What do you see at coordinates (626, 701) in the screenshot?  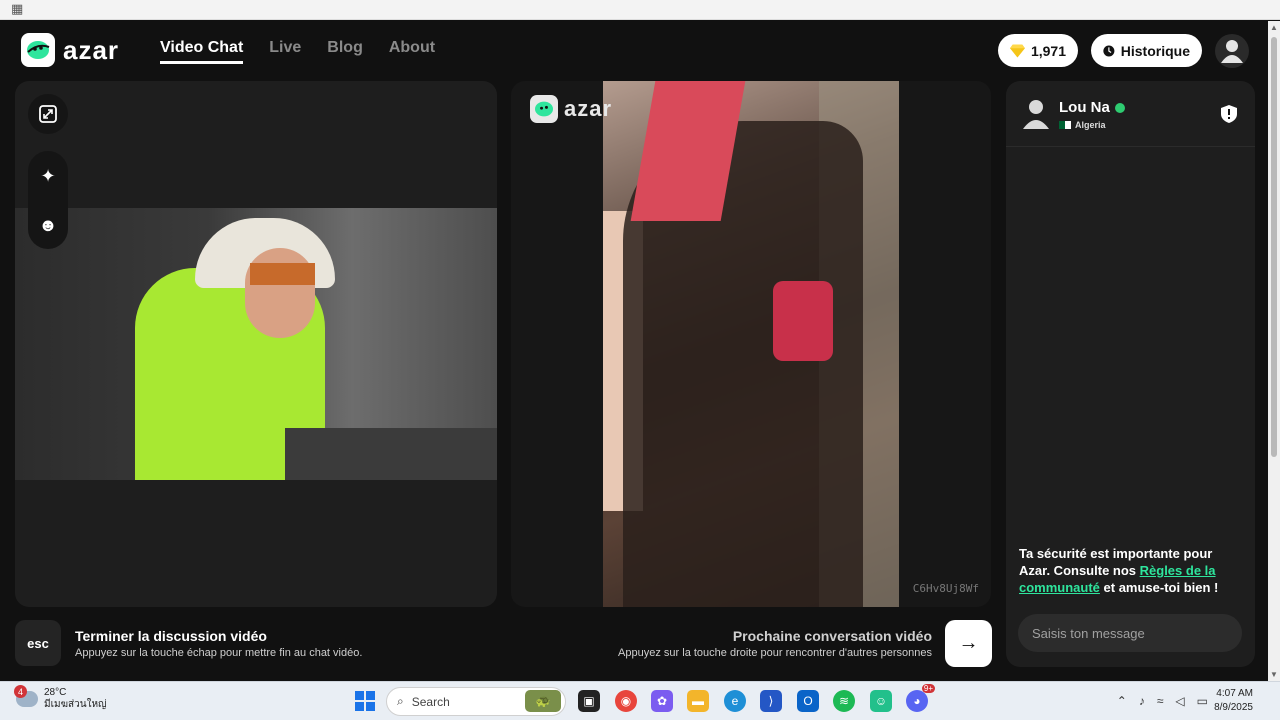 I see `chrome-icon: ◉` at bounding box center [626, 701].